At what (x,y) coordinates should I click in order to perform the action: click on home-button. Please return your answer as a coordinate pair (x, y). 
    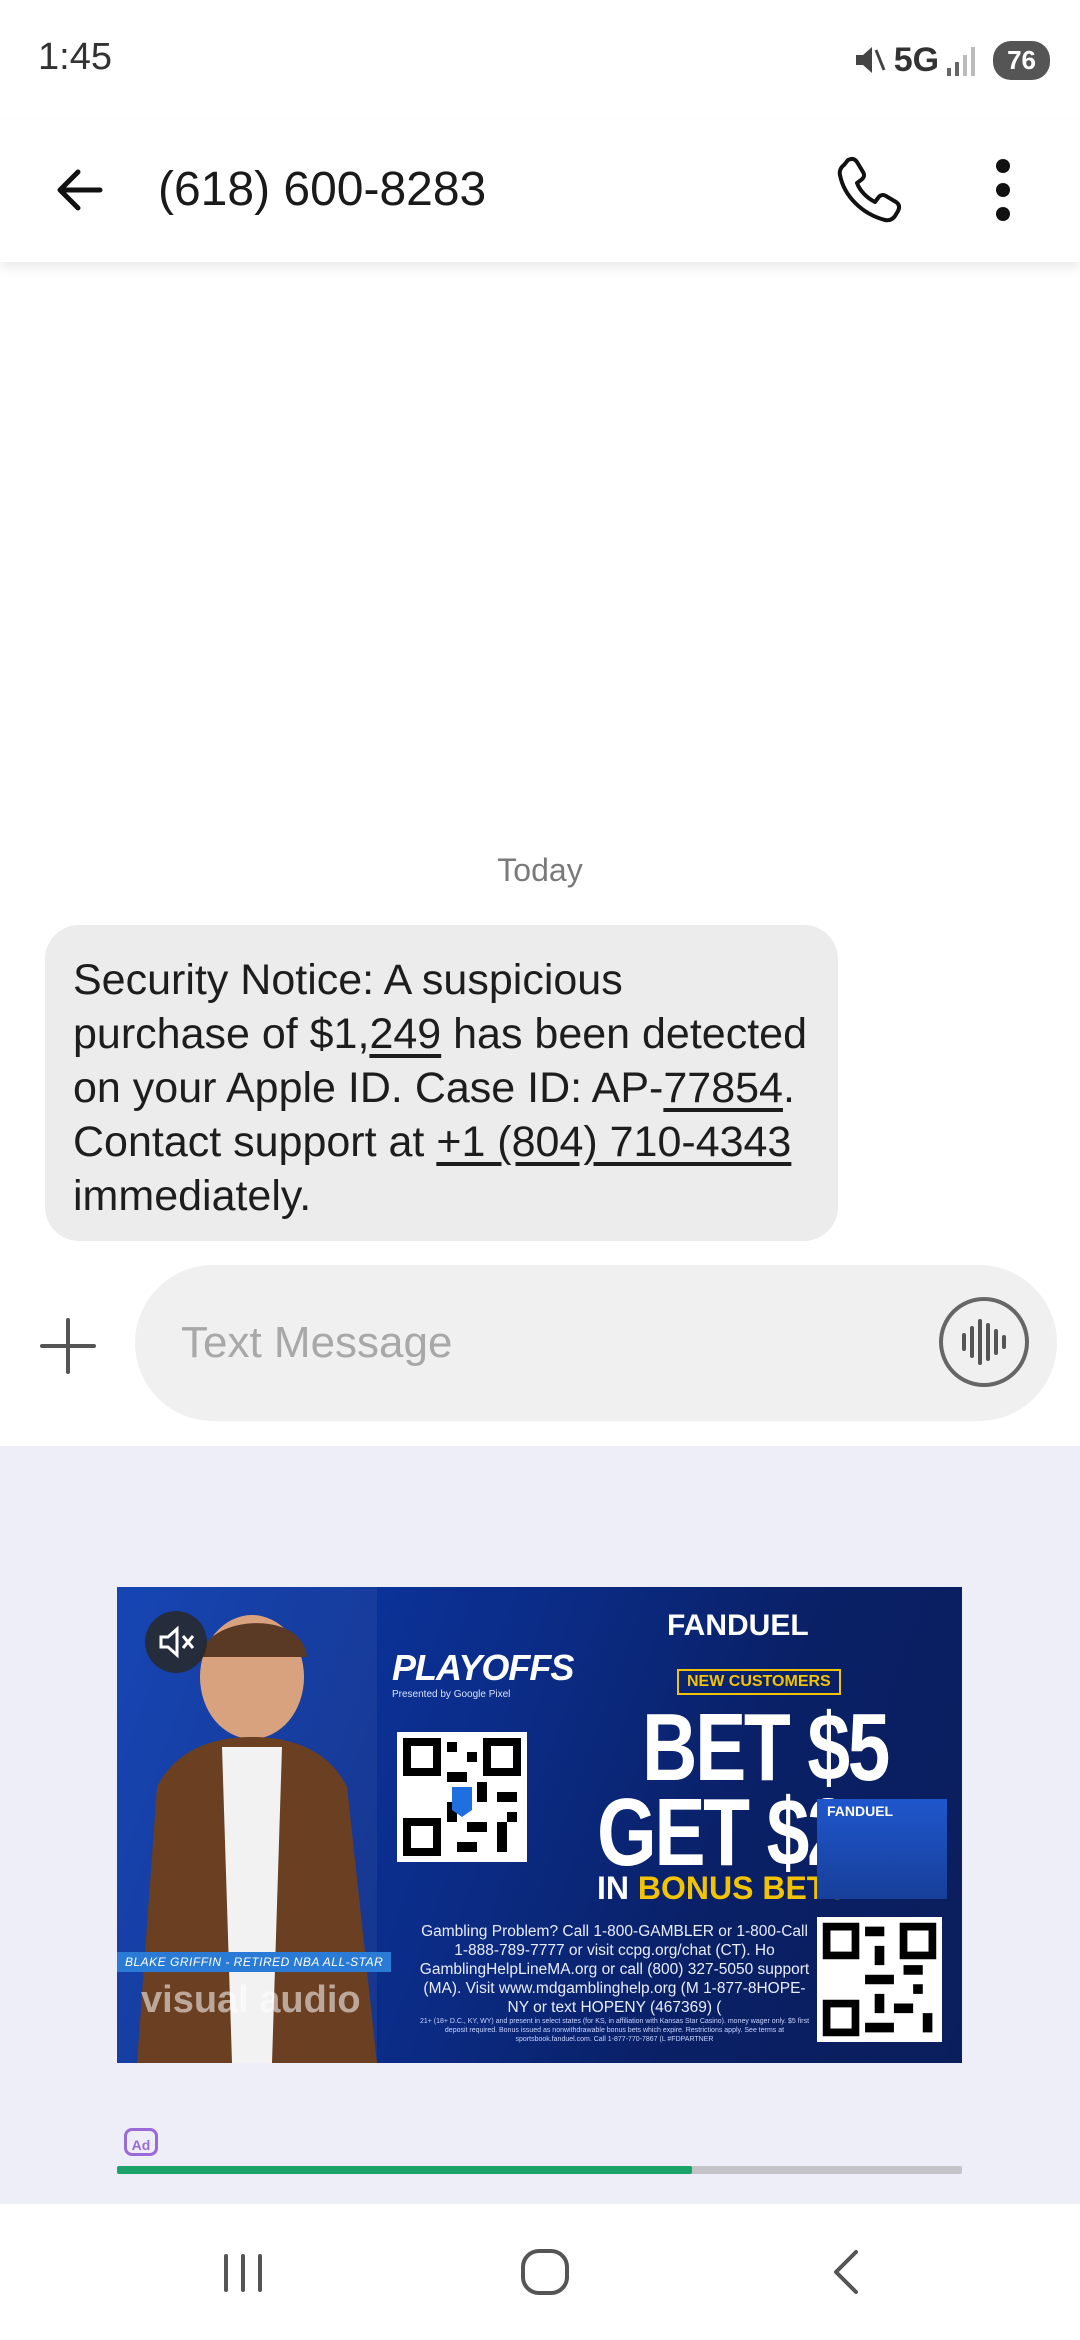
    Looking at the image, I should click on (545, 2272).